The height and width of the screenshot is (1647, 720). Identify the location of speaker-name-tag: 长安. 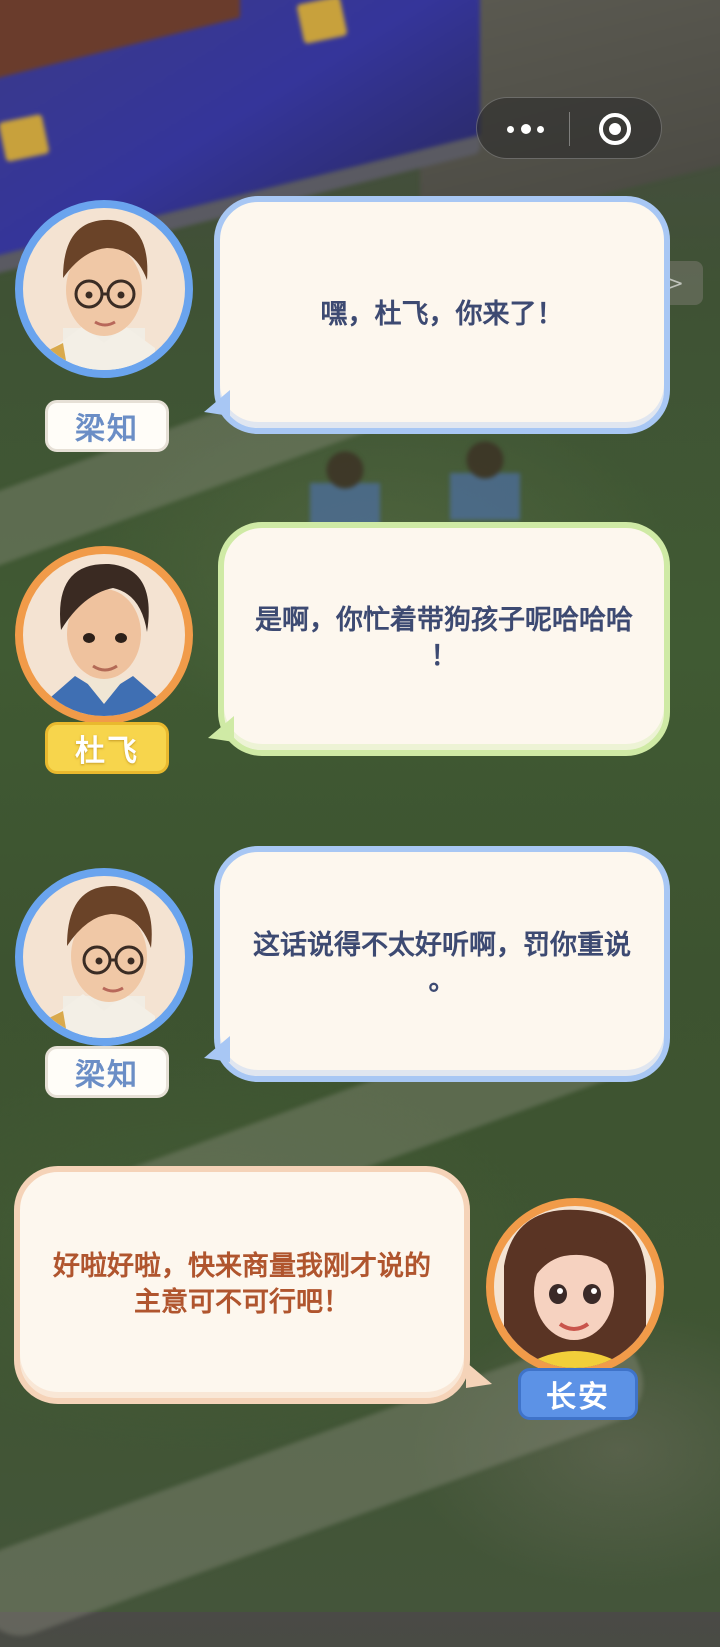
(578, 1394).